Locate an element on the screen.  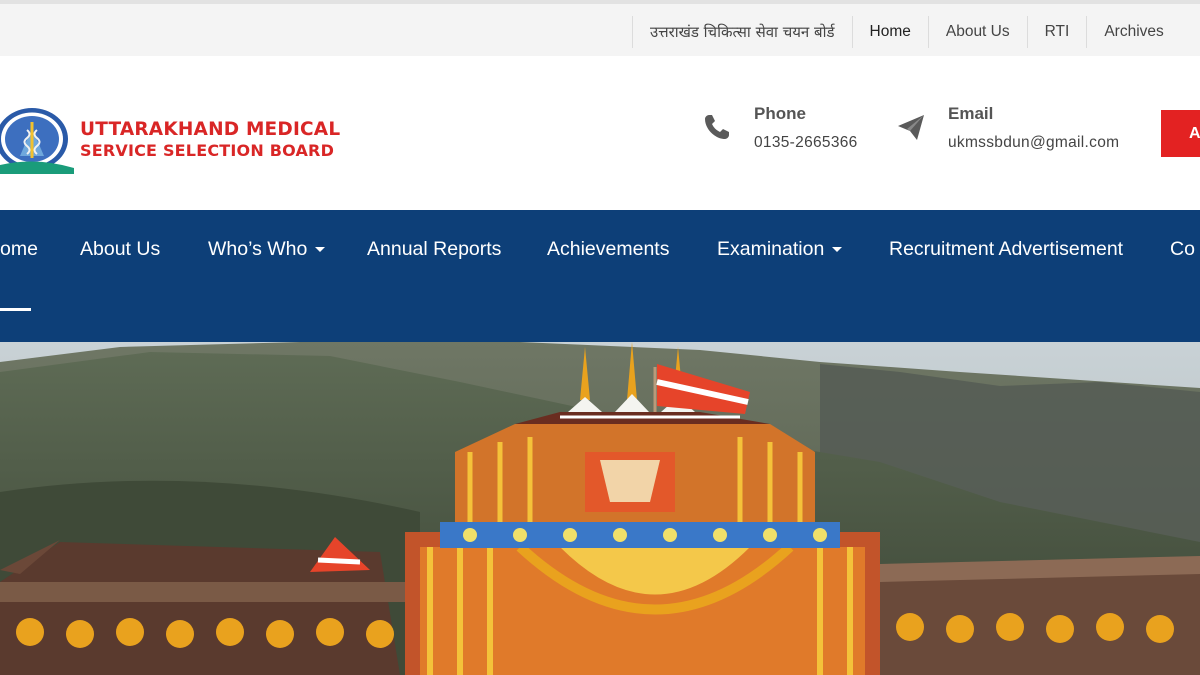
top-link-archives: Archives is located at coordinates (1133, 32).